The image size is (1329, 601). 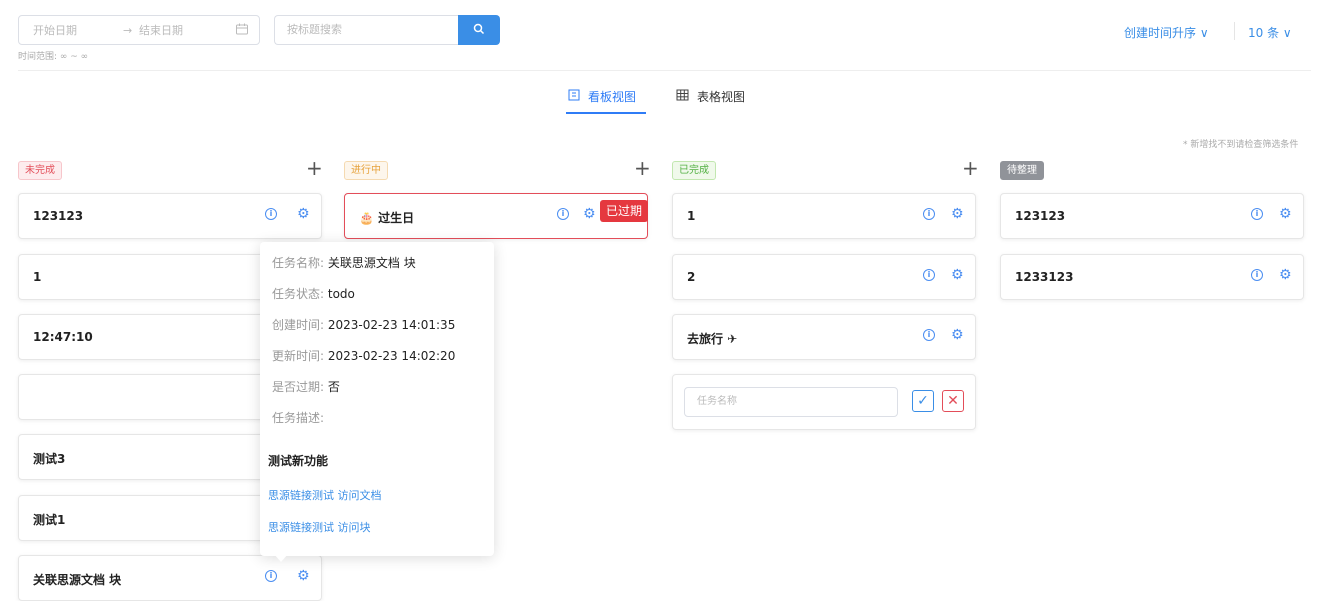 What do you see at coordinates (53, 57) in the screenshot?
I see `time-range-label: 时间范围: ∞ ~ ∞` at bounding box center [53, 57].